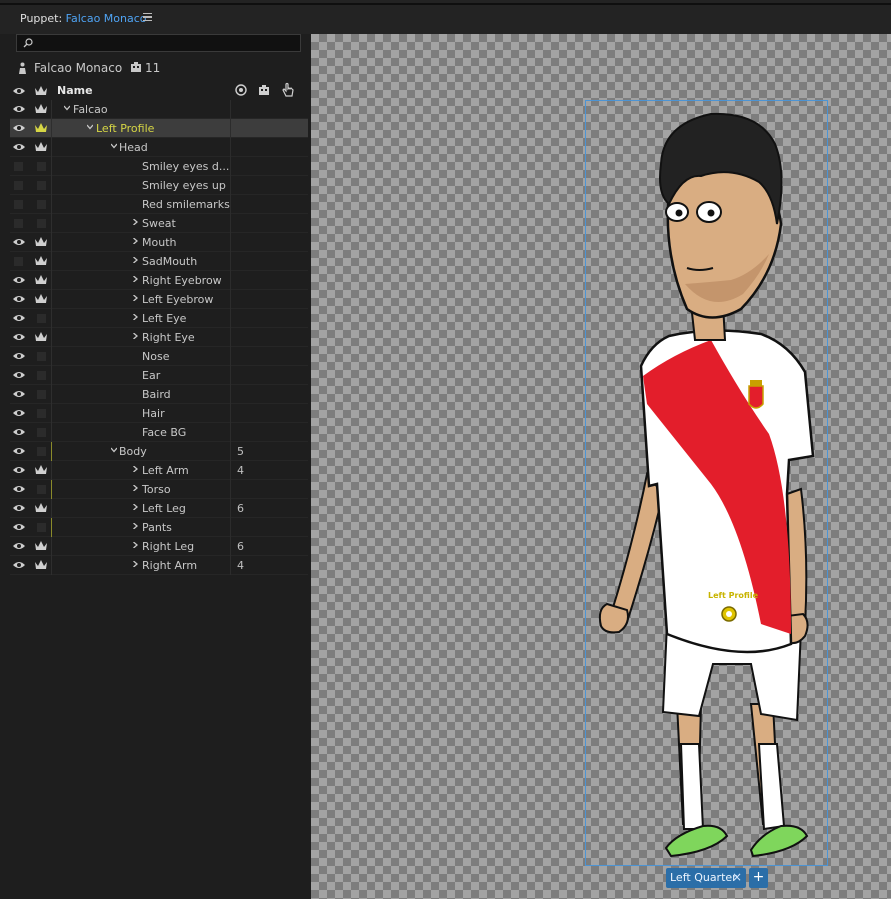 Image resolution: width=891 pixels, height=899 pixels. Describe the element at coordinates (159, 280) in the screenshot. I see `layer-row: Right Eyebrow` at that location.